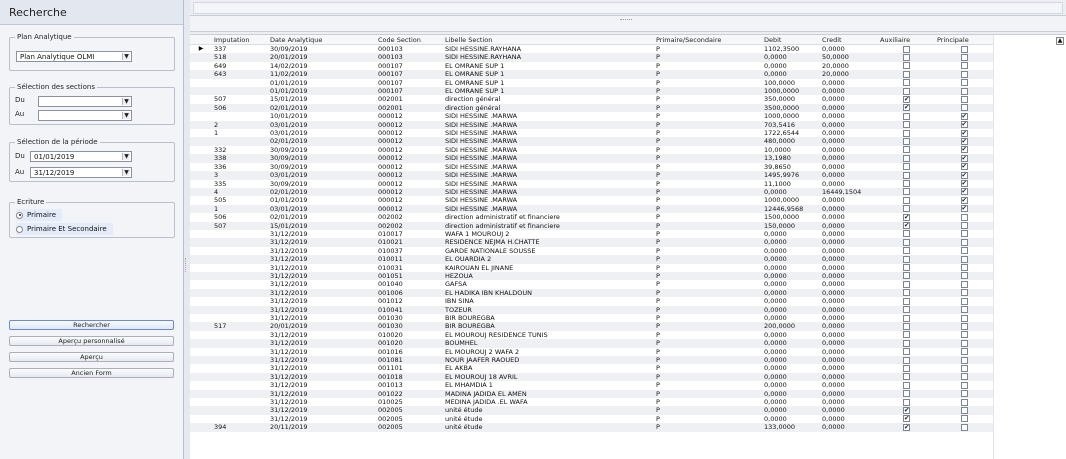 The image size is (1066, 459). Describe the element at coordinates (409, 402) in the screenshot. I see `cell-code: 010025` at that location.